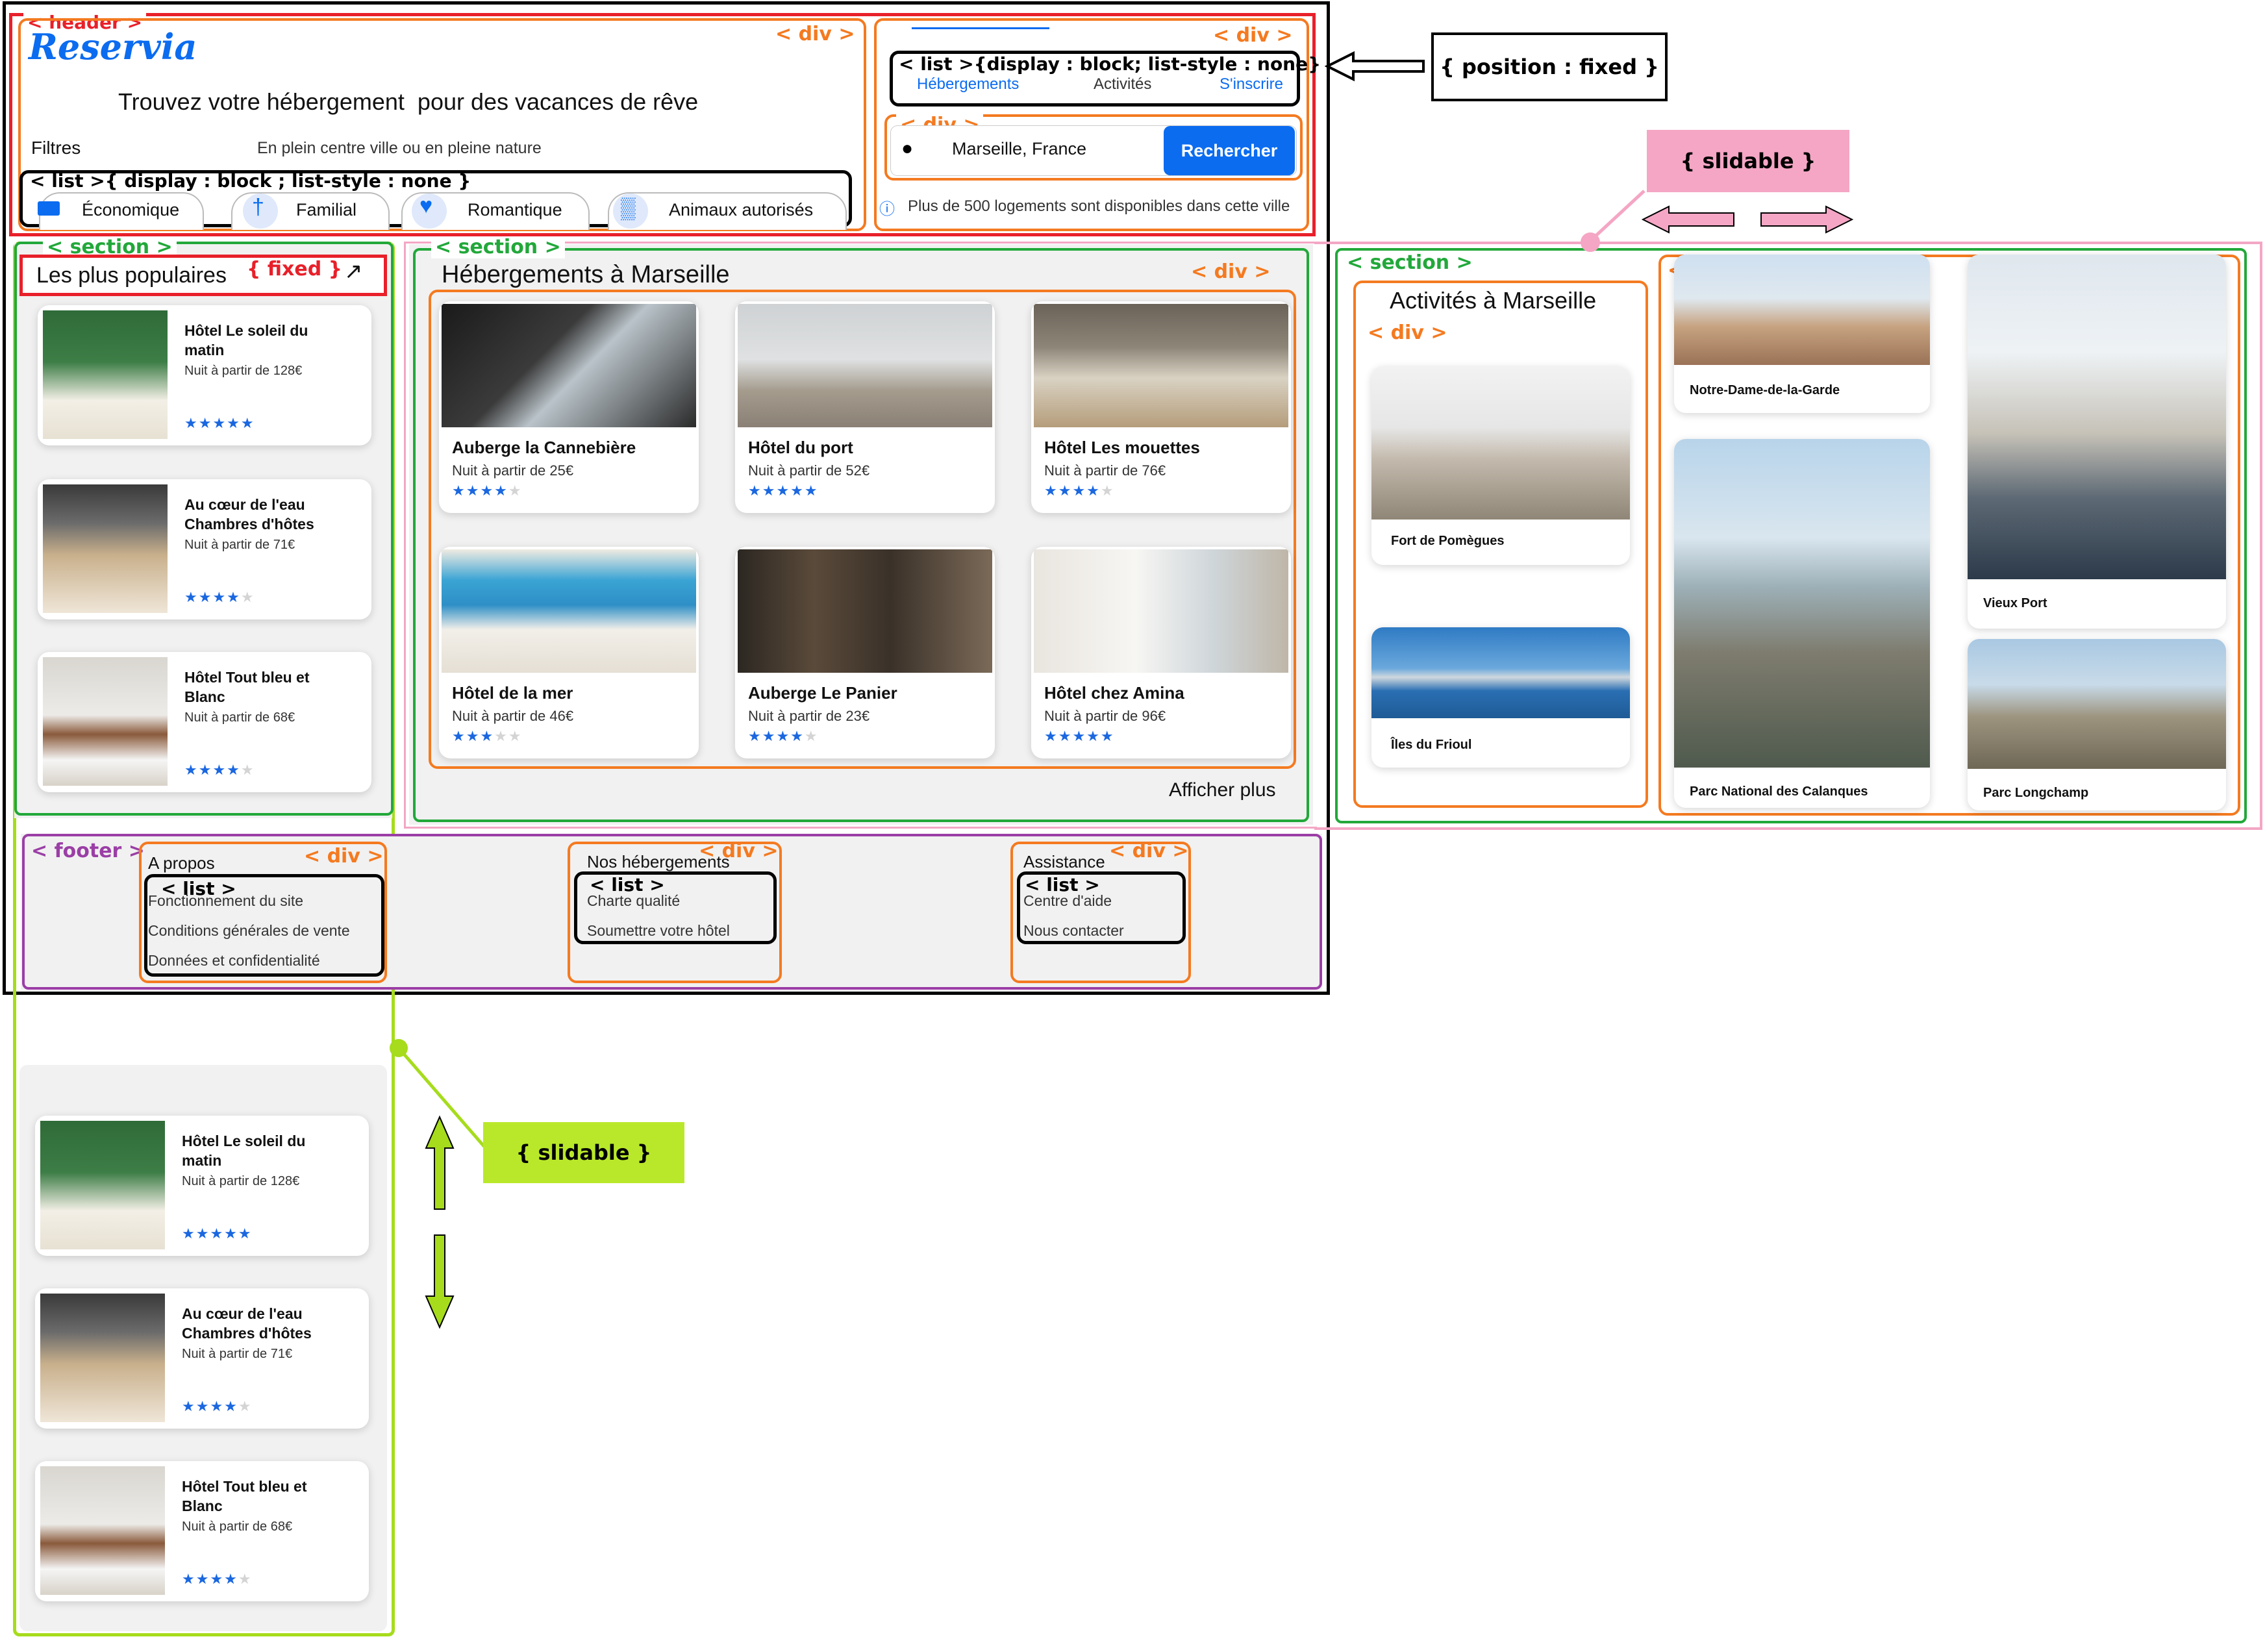 Image resolution: width=2265 pixels, height=1652 pixels. Describe the element at coordinates (809, 470) in the screenshot. I see `lodging-price: Nuit à partir de 52€` at that location.